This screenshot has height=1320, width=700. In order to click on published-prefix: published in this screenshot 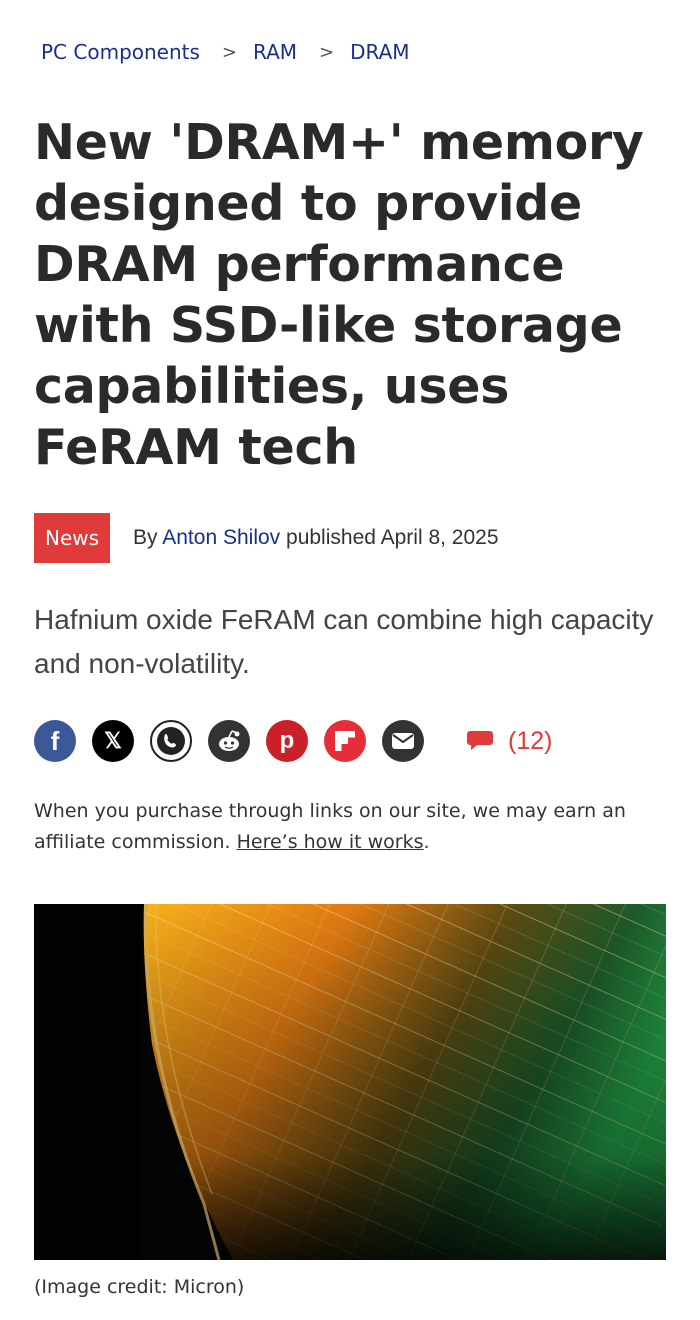, I will do `click(331, 537)`.